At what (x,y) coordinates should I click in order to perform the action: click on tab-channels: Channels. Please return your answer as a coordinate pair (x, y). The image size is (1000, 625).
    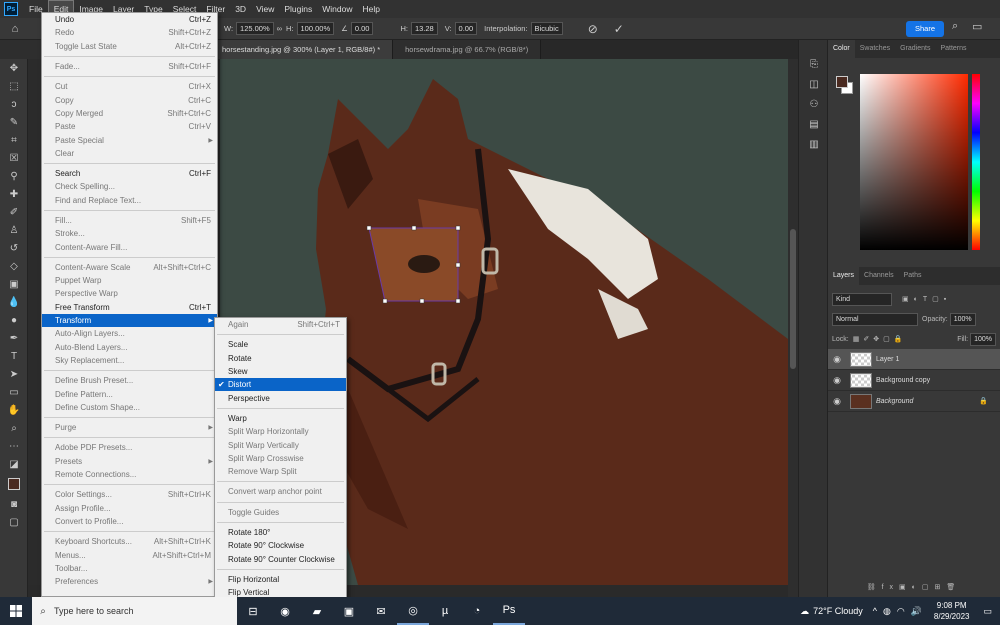
    Looking at the image, I should click on (879, 276).